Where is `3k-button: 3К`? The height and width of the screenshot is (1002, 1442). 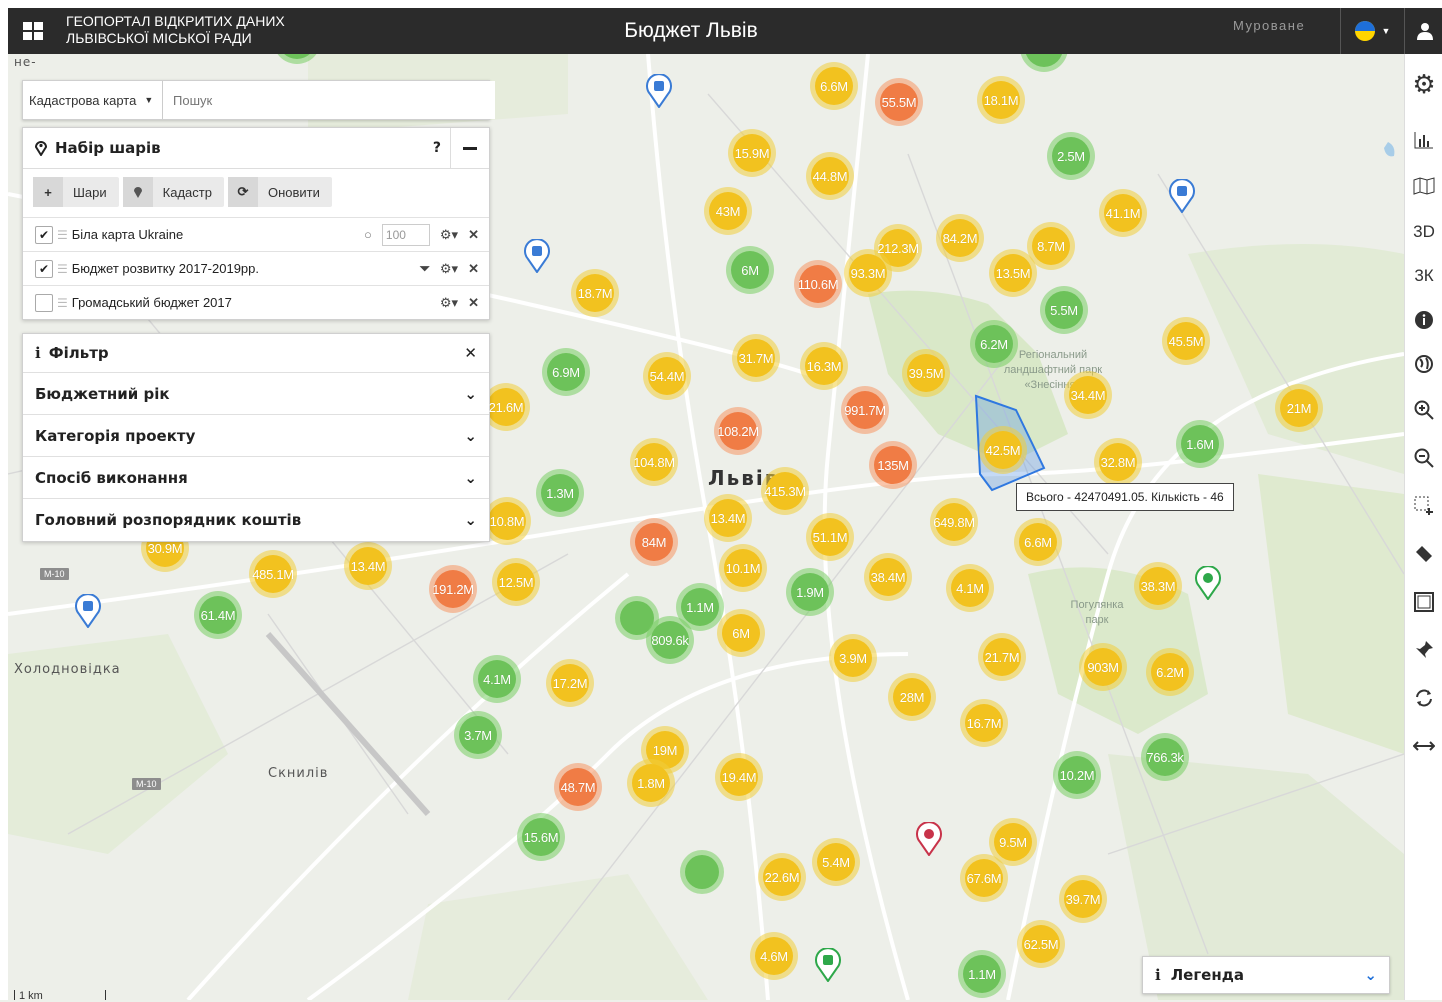 3k-button: 3К is located at coordinates (1423, 276).